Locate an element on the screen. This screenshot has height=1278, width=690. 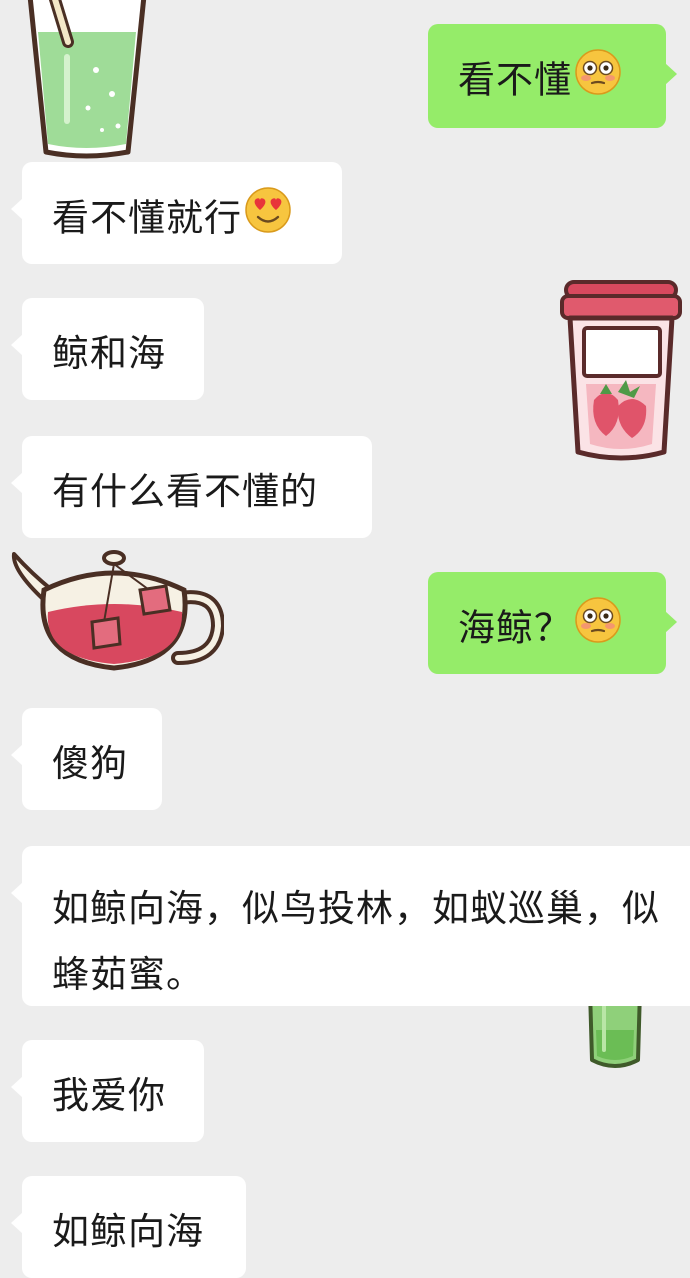
message-bubble-incoming: 如鲸向海 is located at coordinates (128, 1227).